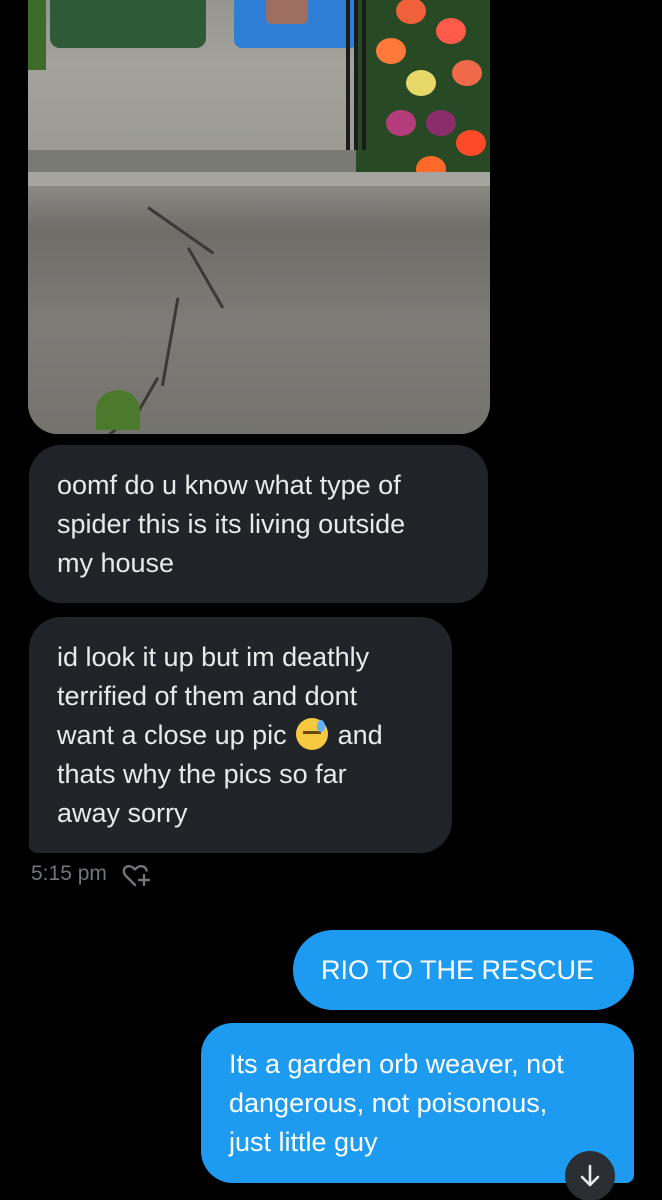  Describe the element at coordinates (118, 410) in the screenshot. I see `photo-weed` at that location.